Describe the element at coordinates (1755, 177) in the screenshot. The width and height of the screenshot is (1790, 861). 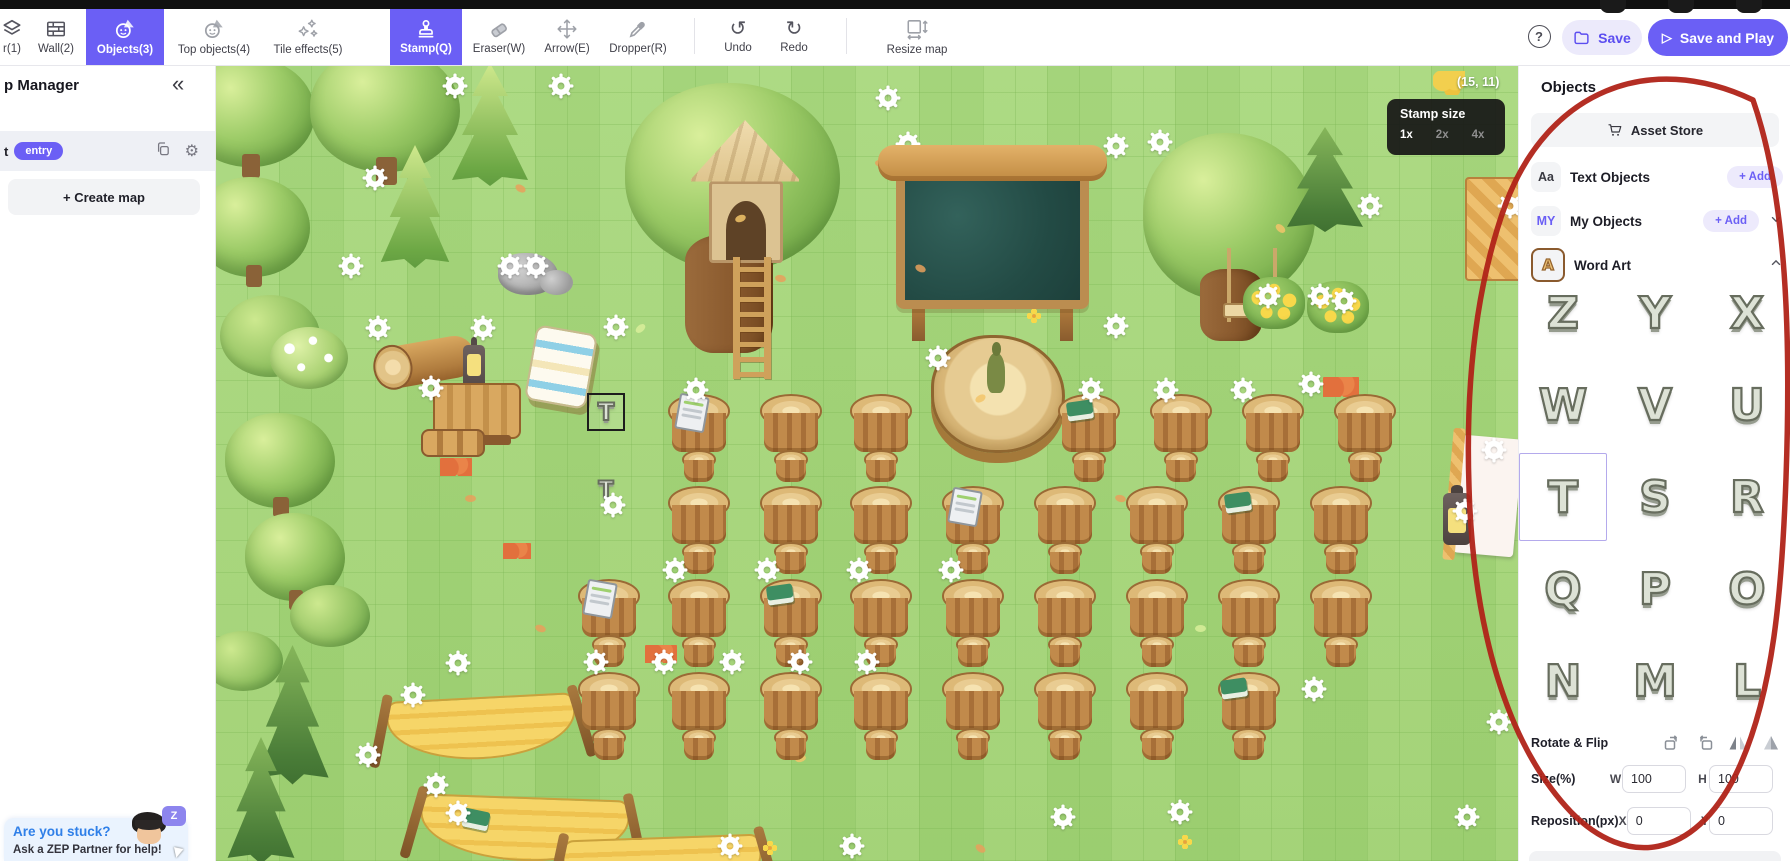
I see `add-text-object-button: + Add` at that location.